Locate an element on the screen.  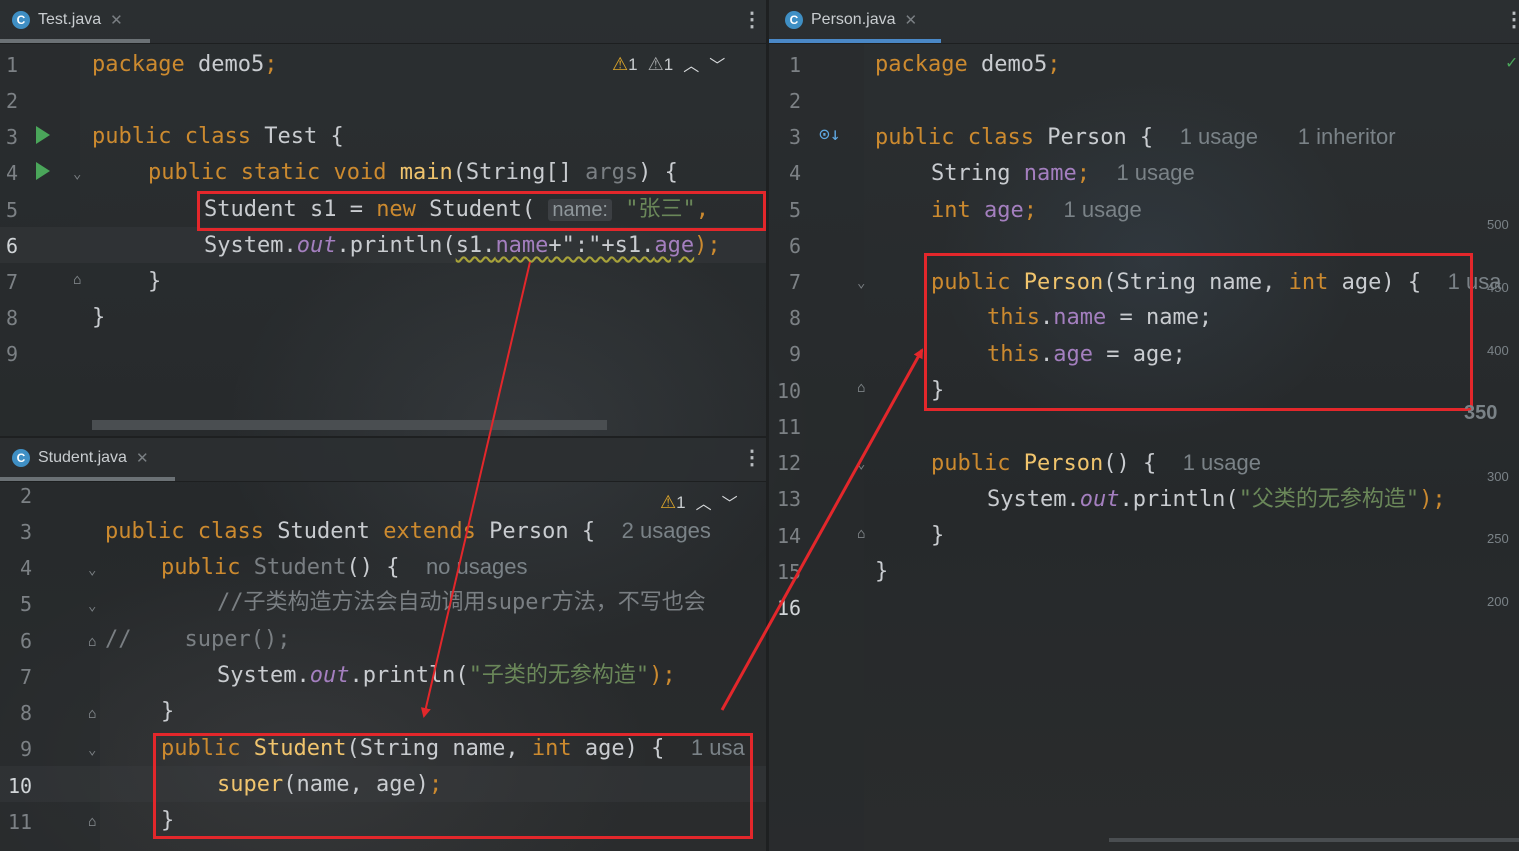
warned-expression: s1.name+":"+s1.age is located at coordinates (575, 245).